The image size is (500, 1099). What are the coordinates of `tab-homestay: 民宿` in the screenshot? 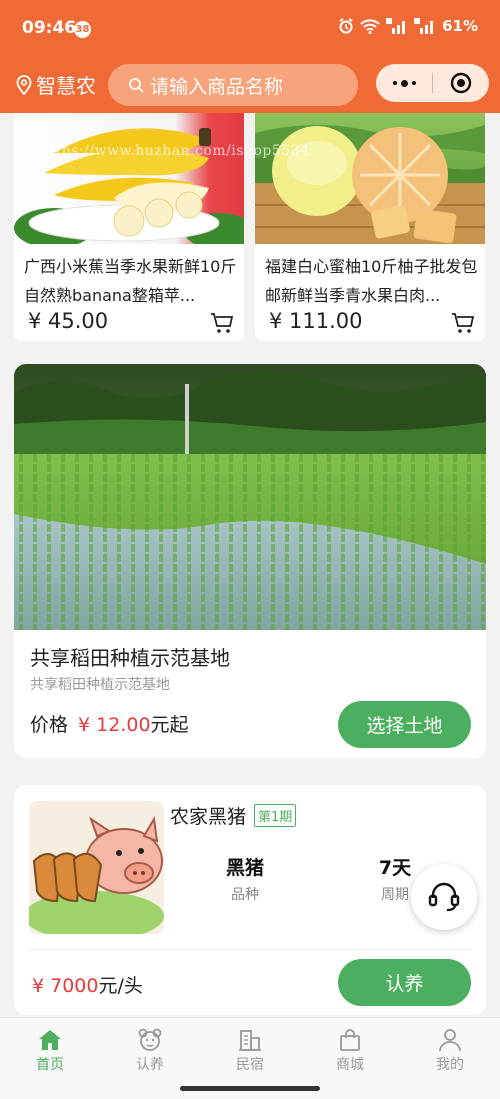 It's located at (250, 1051).